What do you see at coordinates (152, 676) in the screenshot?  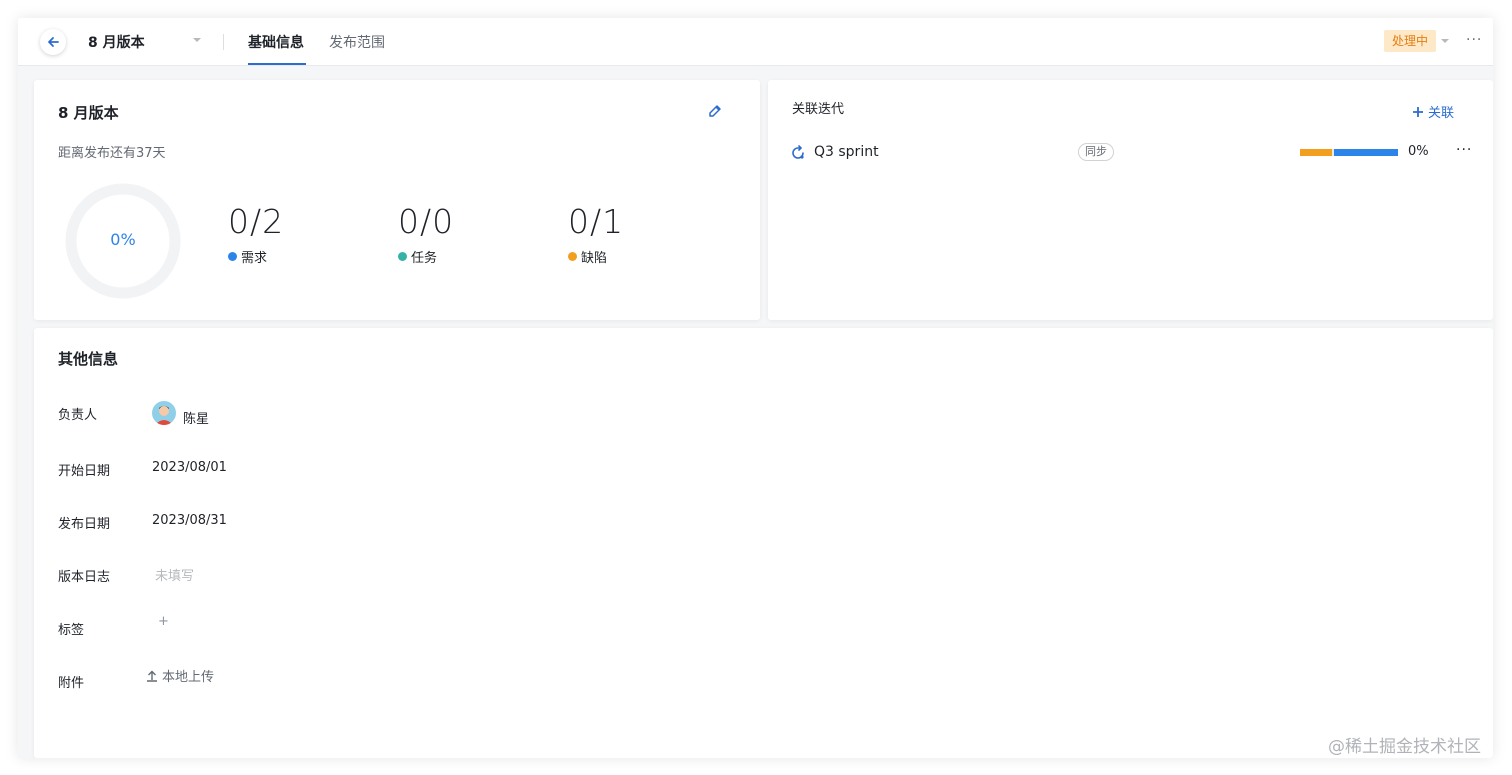 I see `upload-icon` at bounding box center [152, 676].